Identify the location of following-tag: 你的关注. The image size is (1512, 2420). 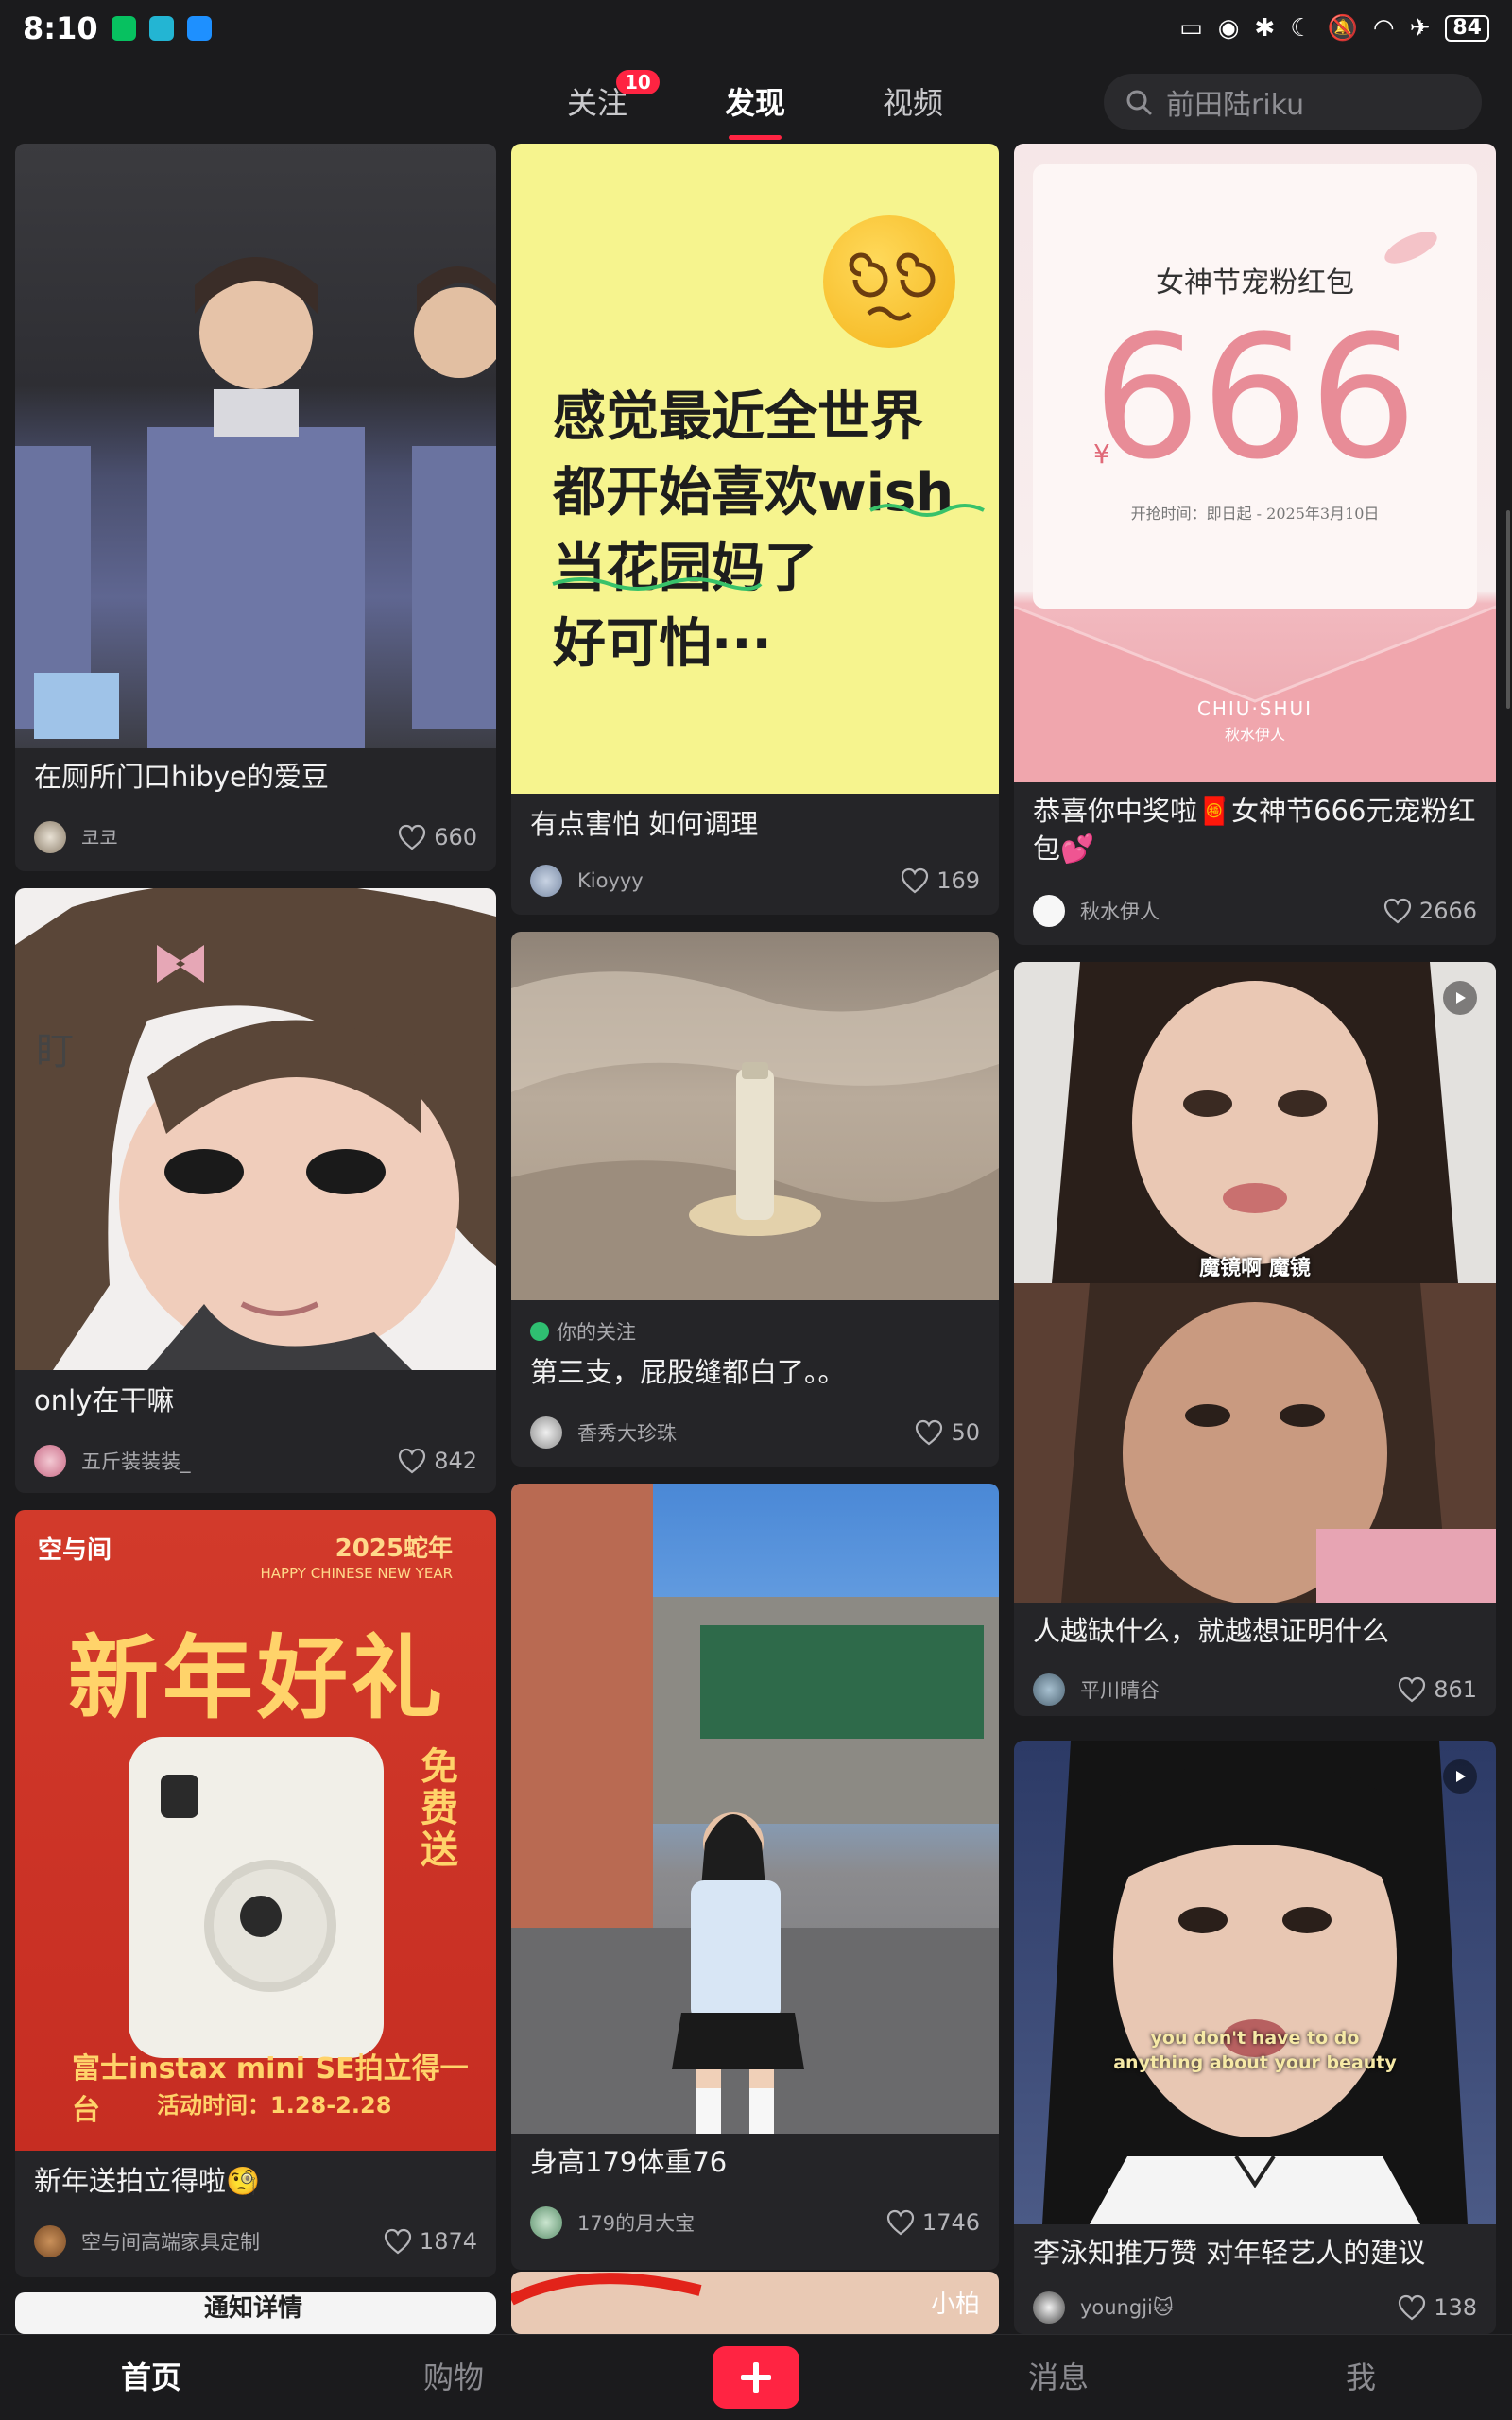
(583, 1331).